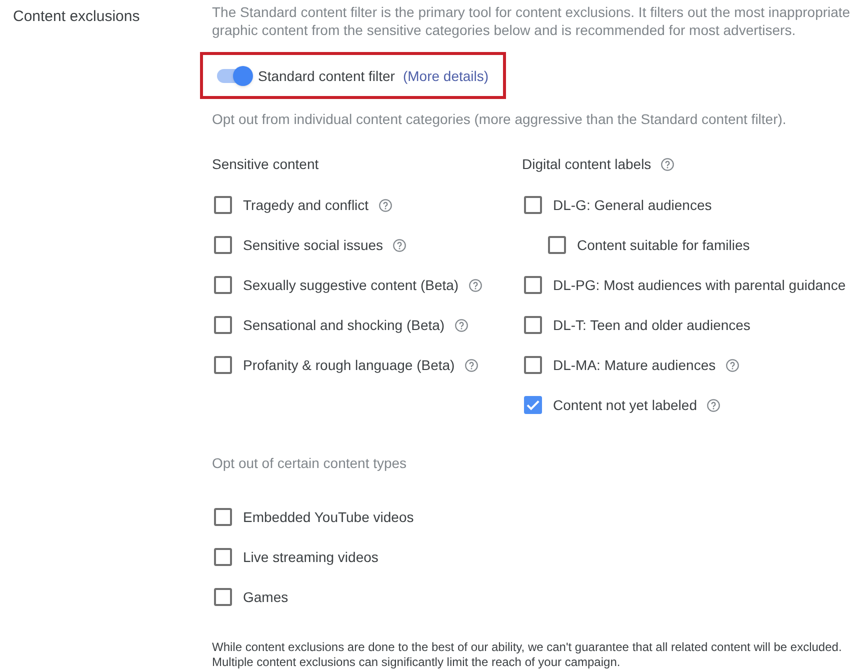  Describe the element at coordinates (306, 205) in the screenshot. I see `option-label: Tragedy and conflict` at that location.